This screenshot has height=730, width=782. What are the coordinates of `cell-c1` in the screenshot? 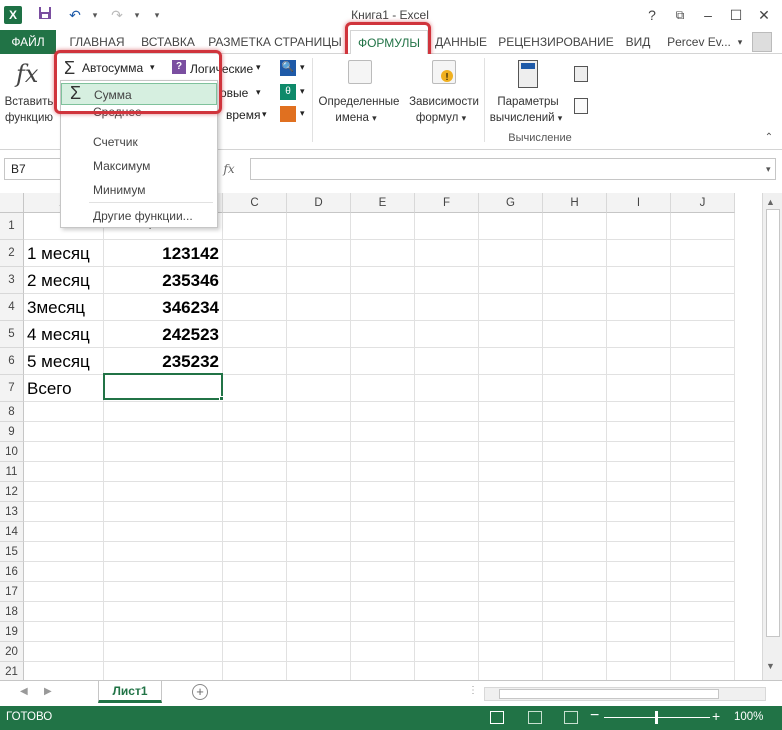 It's located at (255, 226).